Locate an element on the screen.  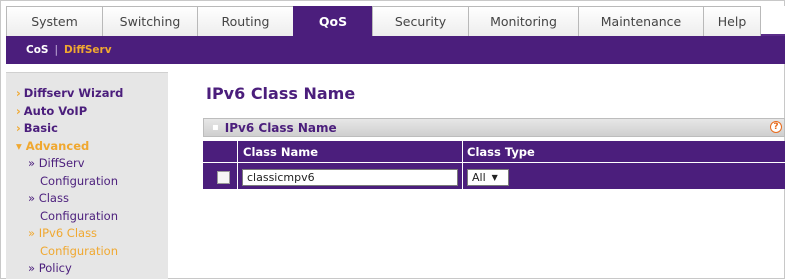
page-title: IPv6 Class Name is located at coordinates (281, 93).